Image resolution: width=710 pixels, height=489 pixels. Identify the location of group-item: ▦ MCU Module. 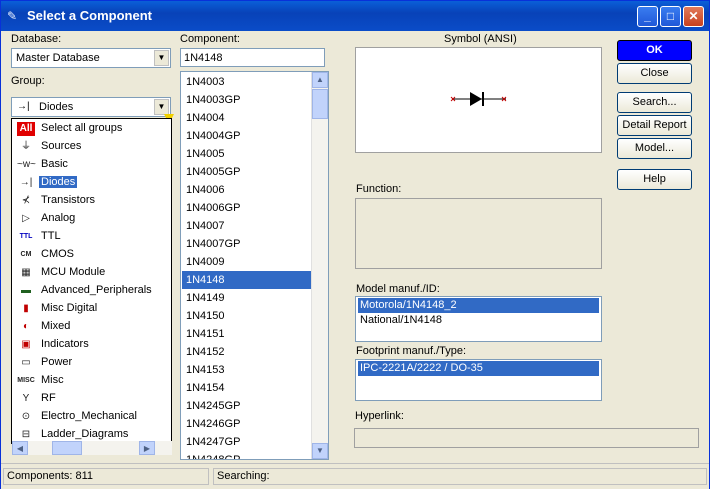
(92, 273).